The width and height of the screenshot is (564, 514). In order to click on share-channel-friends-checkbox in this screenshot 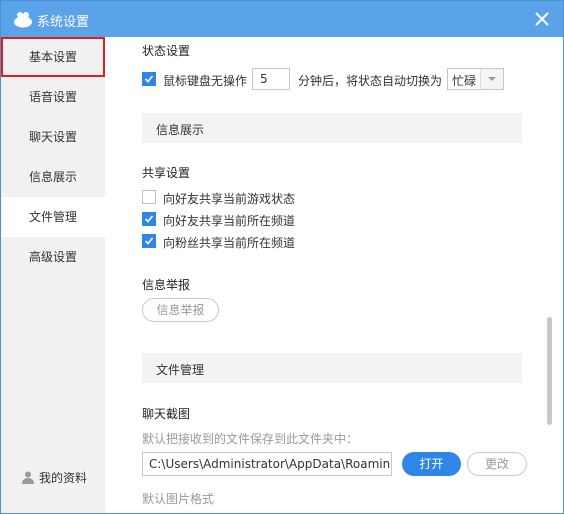, I will do `click(149, 219)`.